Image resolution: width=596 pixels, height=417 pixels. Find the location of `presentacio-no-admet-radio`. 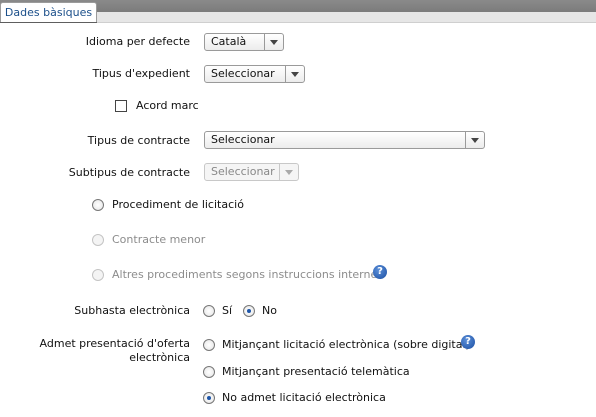

presentacio-no-admet-radio is located at coordinates (209, 398).